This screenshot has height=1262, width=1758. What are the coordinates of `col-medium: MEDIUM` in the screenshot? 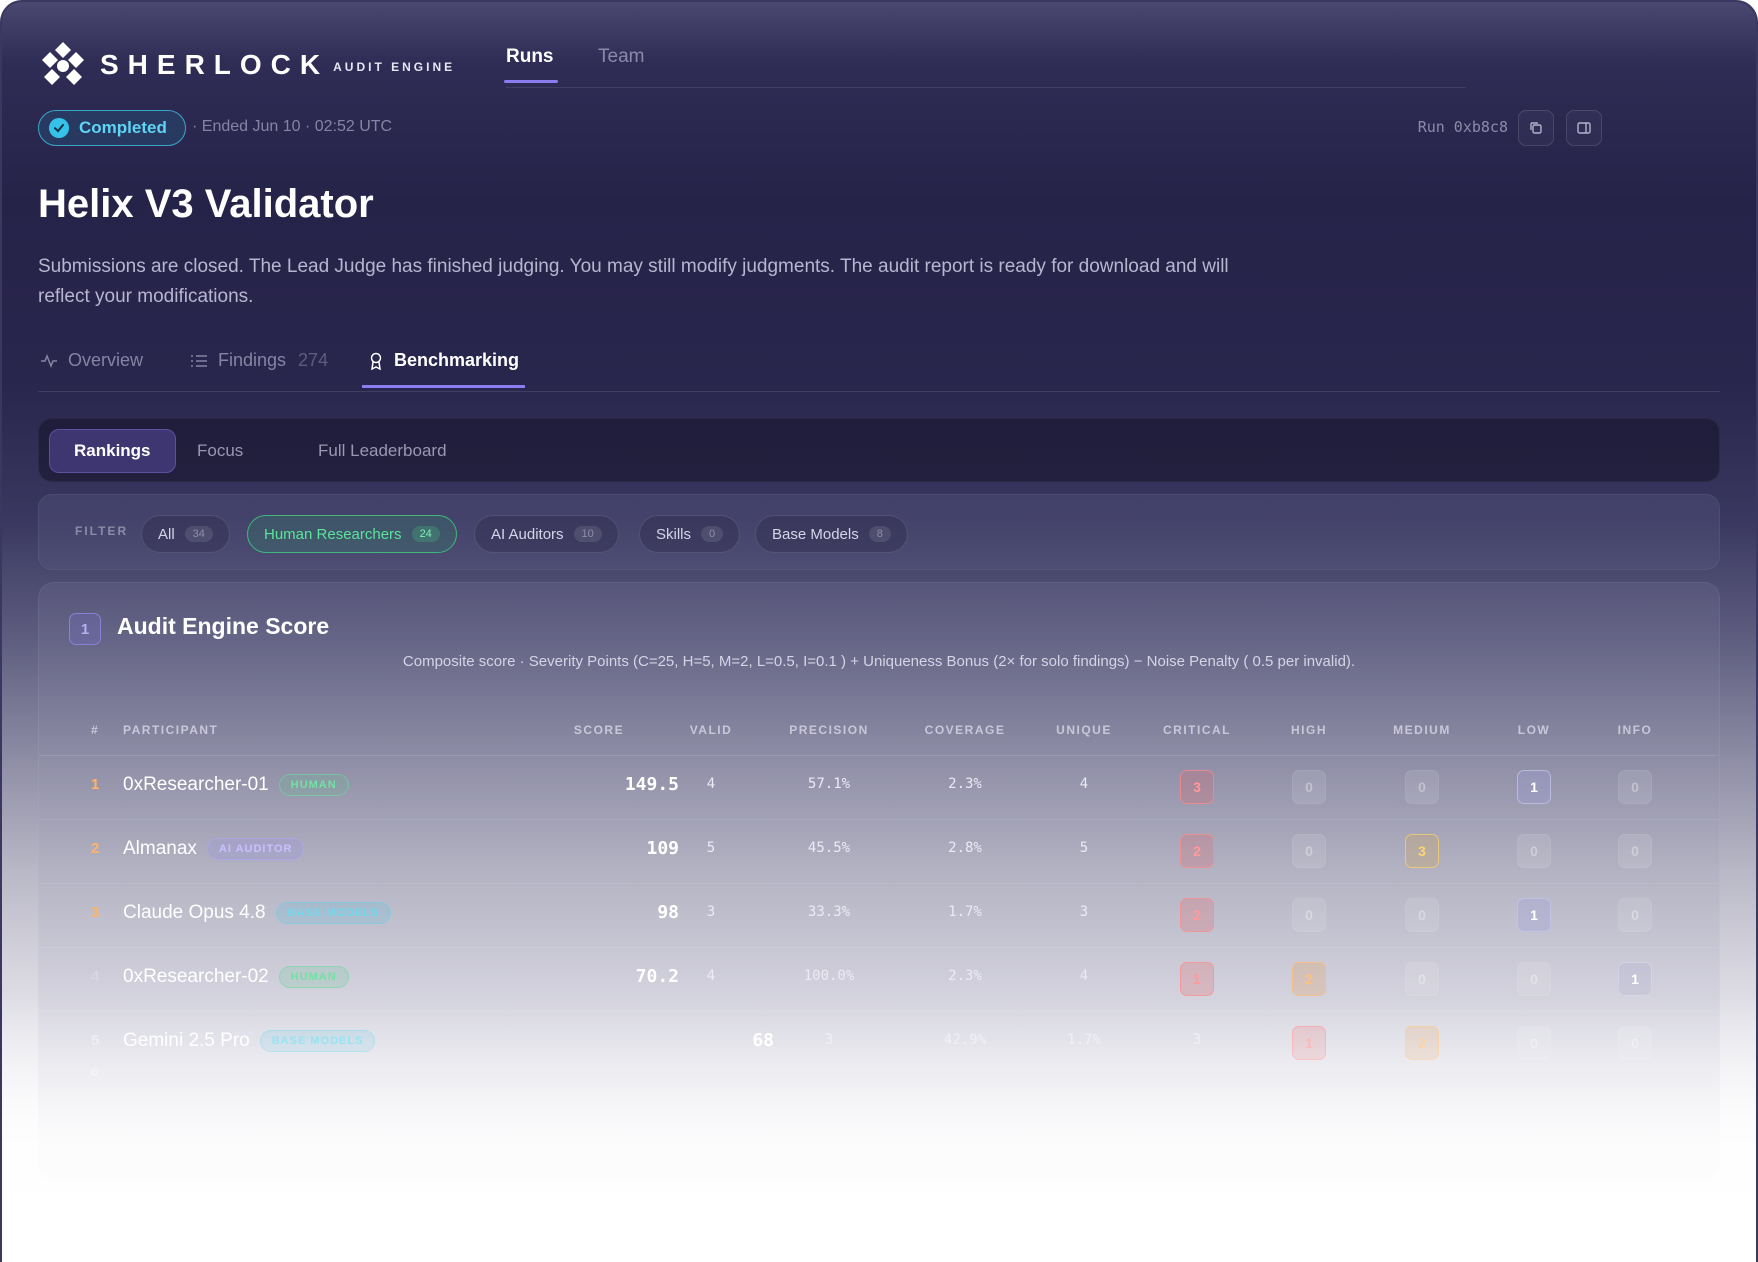 It's located at (1422, 730).